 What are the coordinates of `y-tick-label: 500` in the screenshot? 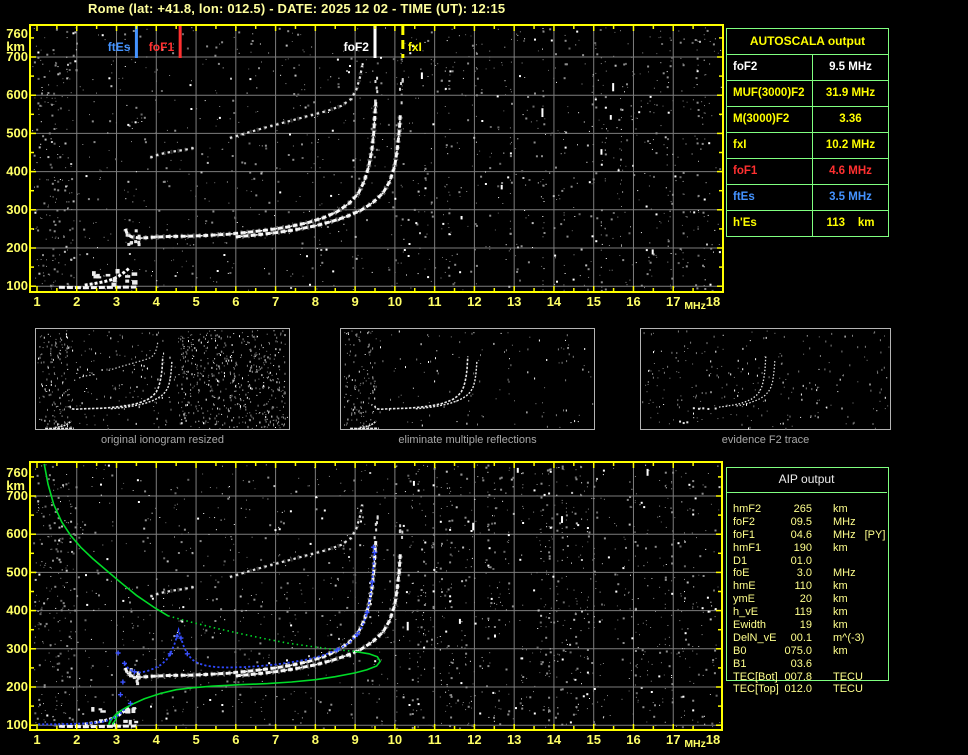 It's located at (17, 132).